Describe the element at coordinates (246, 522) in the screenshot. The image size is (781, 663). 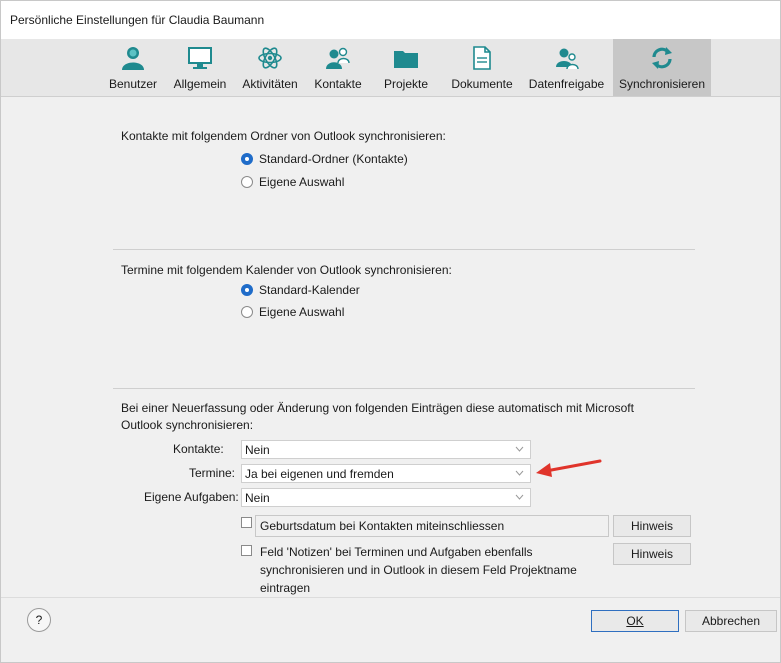
I see `birthday-include-checkbox` at that location.